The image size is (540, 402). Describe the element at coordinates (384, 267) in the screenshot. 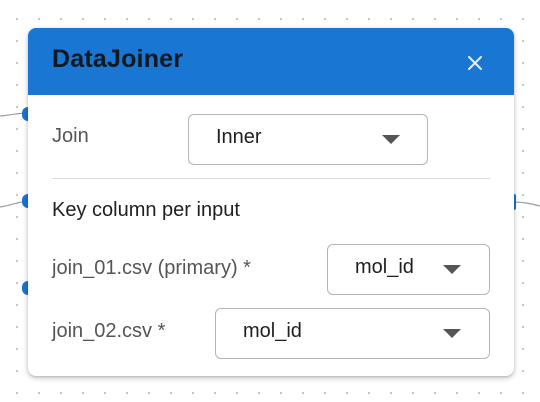

I see `input-1-key-value: mol_id` at that location.